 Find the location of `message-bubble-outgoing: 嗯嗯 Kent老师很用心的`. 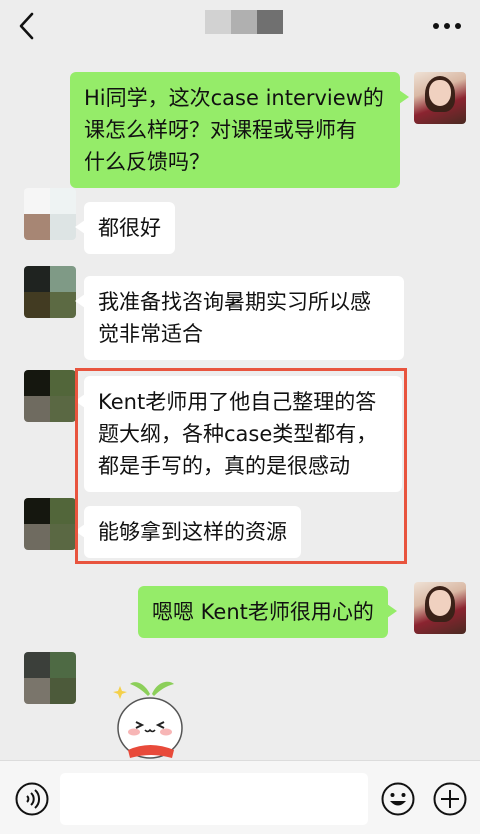

message-bubble-outgoing: 嗯嗯 Kent老师很用心的 is located at coordinates (267, 612).